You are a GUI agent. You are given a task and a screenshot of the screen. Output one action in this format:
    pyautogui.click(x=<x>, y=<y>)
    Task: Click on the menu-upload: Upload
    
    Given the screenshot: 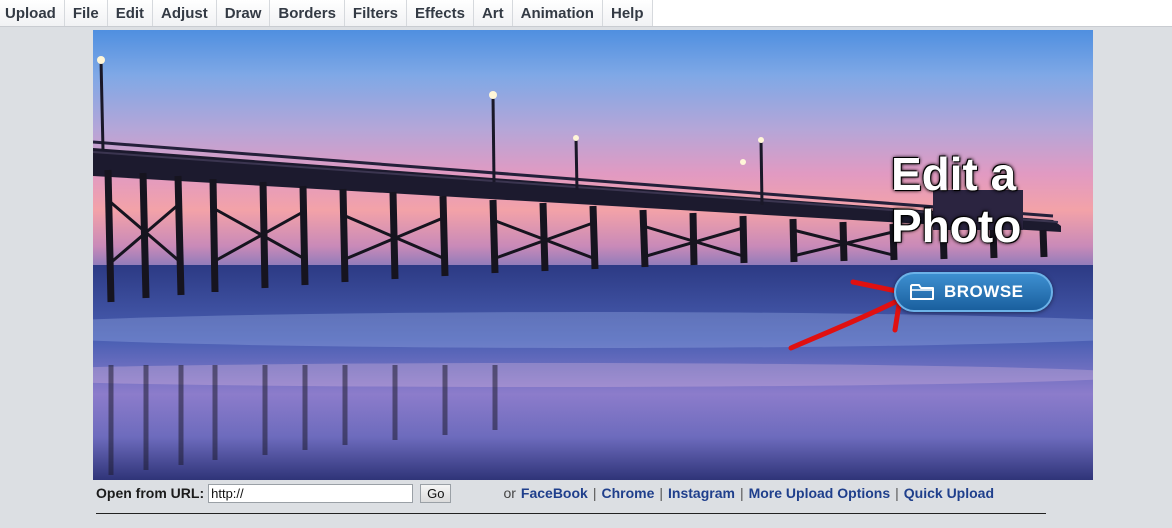 What is the action you would take?
    pyautogui.click(x=32, y=13)
    